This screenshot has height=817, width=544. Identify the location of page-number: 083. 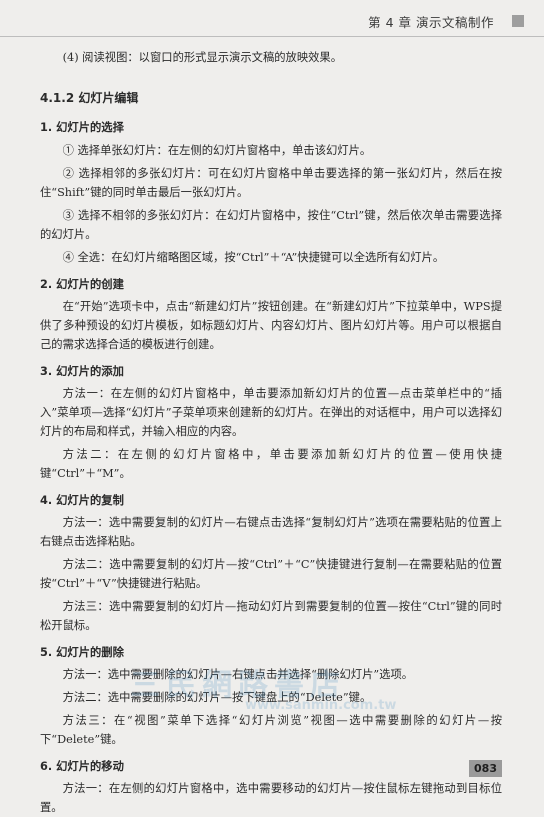
(485, 768).